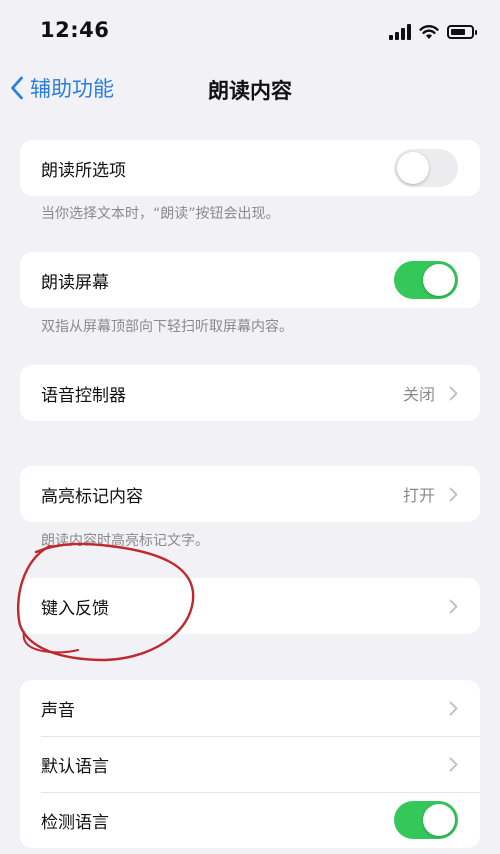 The height and width of the screenshot is (854, 500). Describe the element at coordinates (250, 30) in the screenshot. I see `status-bar: 12:46` at that location.